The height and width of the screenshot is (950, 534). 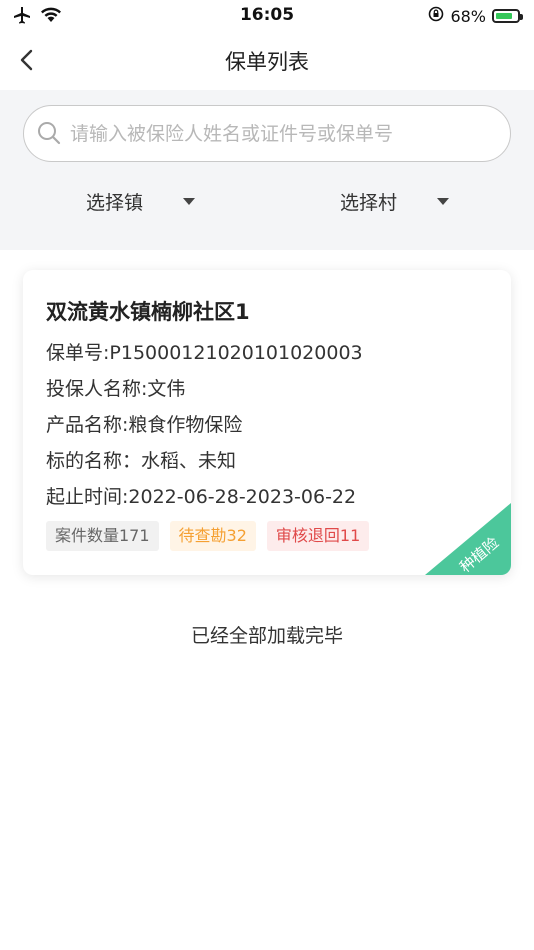 What do you see at coordinates (204, 353) in the screenshot?
I see `policy-number: 保单号:P15000121020101020003` at bounding box center [204, 353].